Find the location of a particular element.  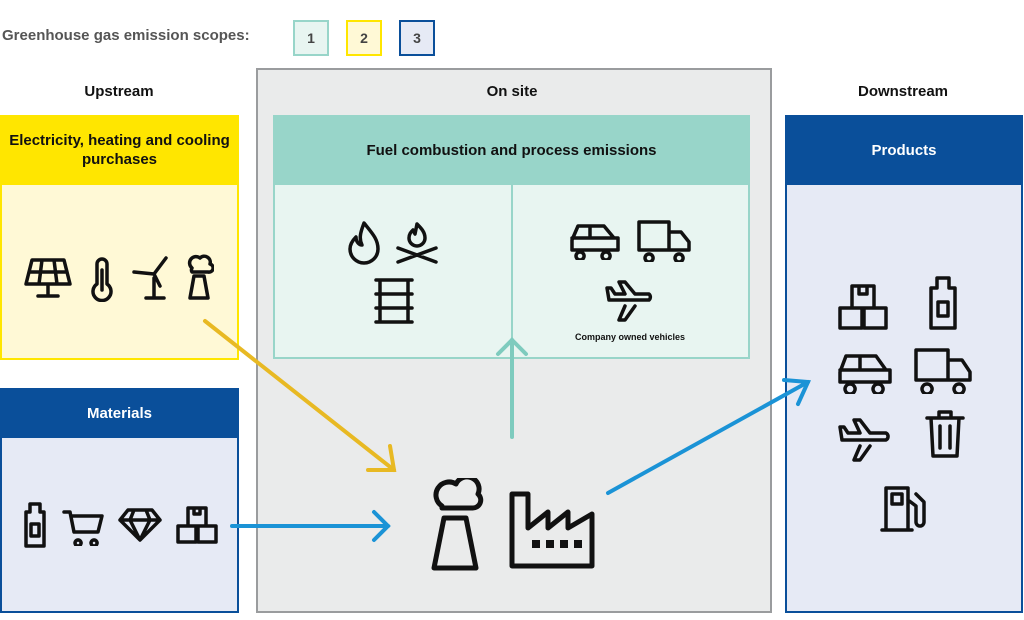

downstream-blue-arrow is located at coordinates (708, 436).